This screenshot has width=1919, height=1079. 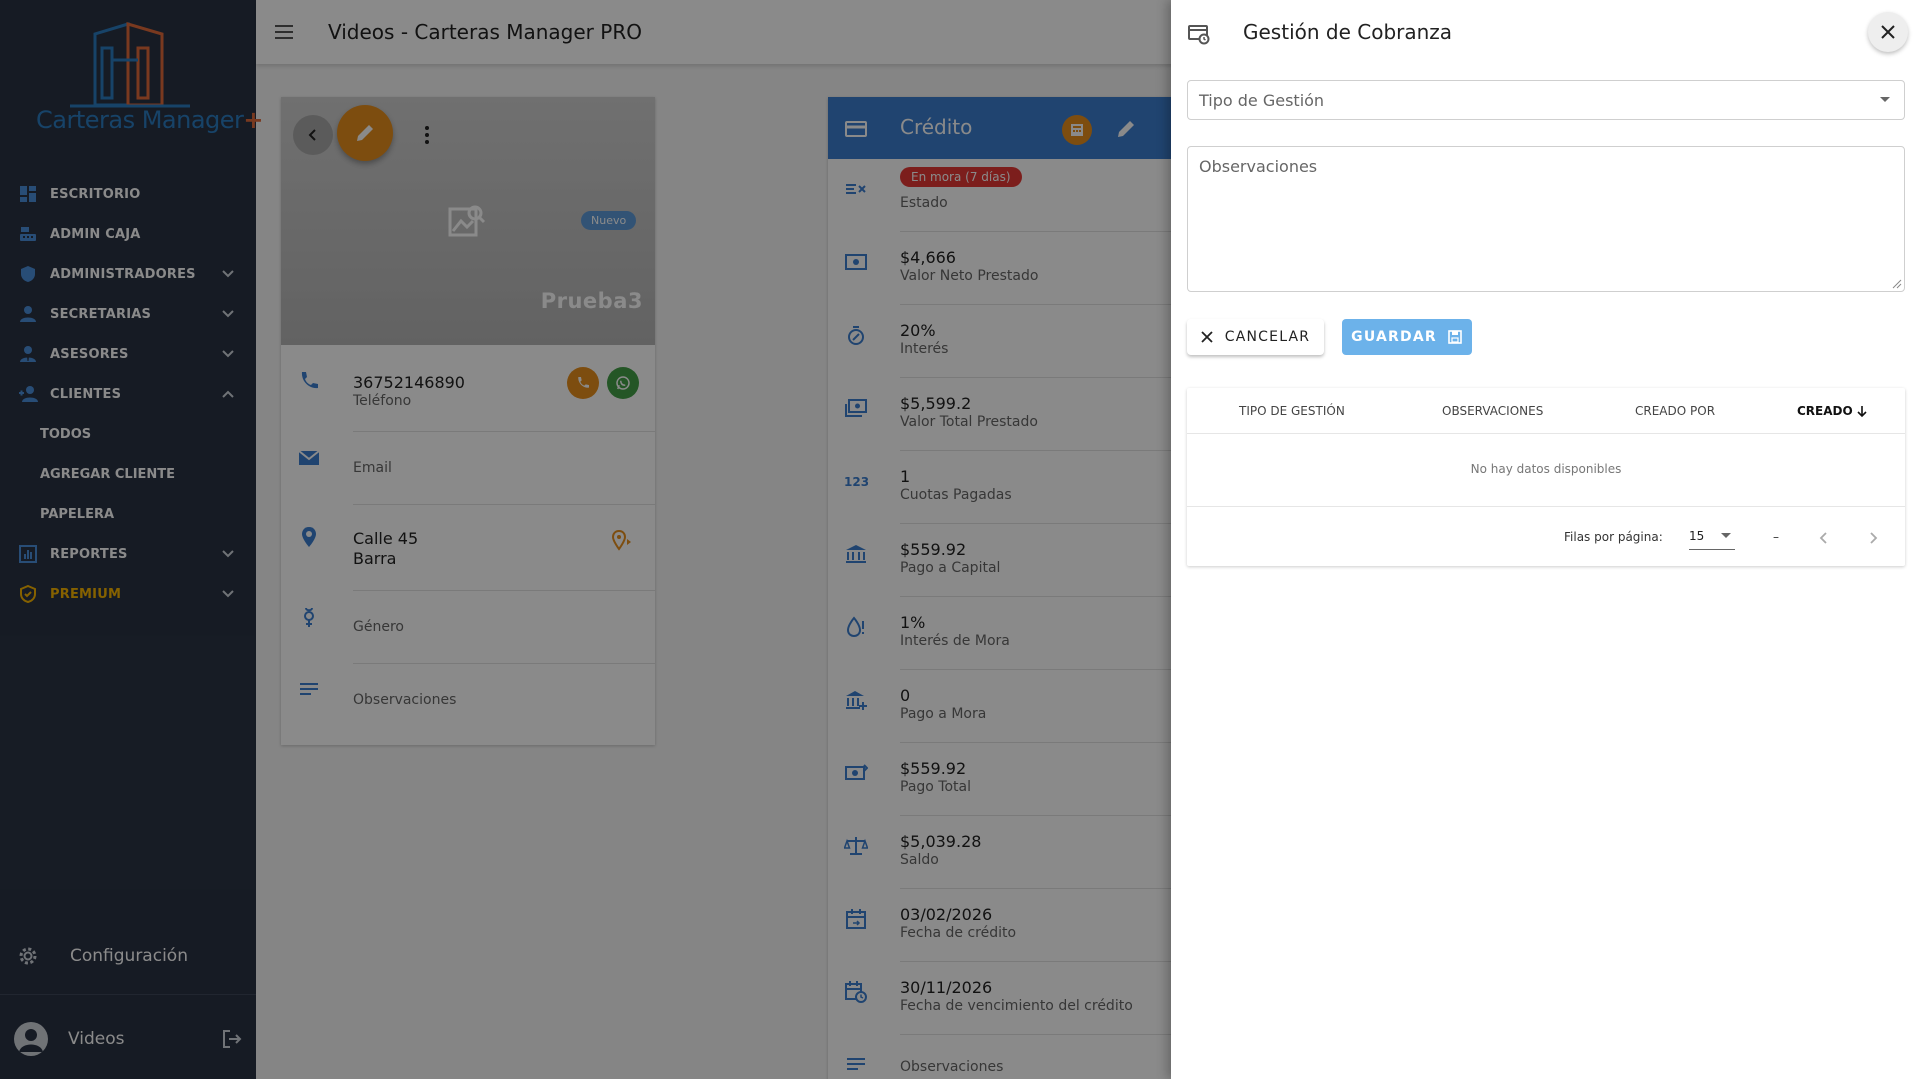 I want to click on drawer-header: Gestión de Cobranza, so click(x=1545, y=32).